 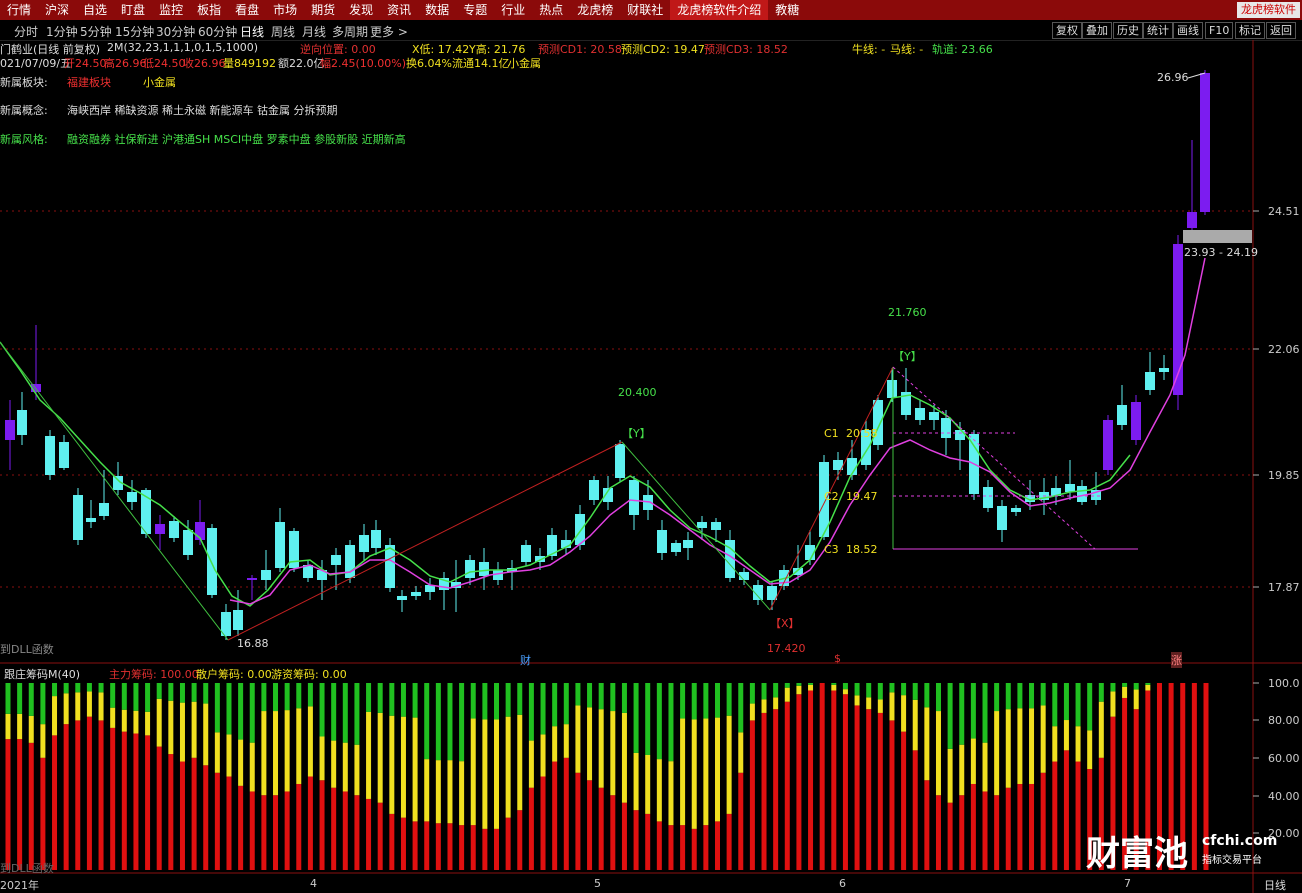 I want to click on label-c1: C1, so click(x=831, y=433).